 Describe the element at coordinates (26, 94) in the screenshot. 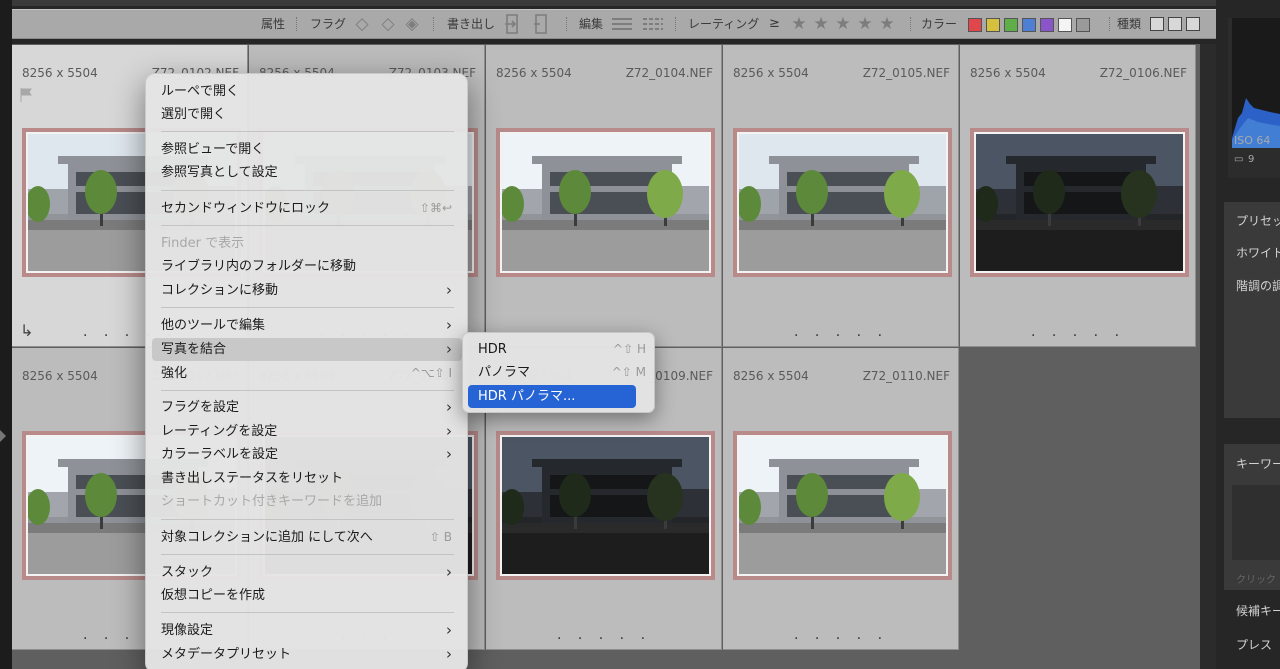

I see `flag-icon` at that location.